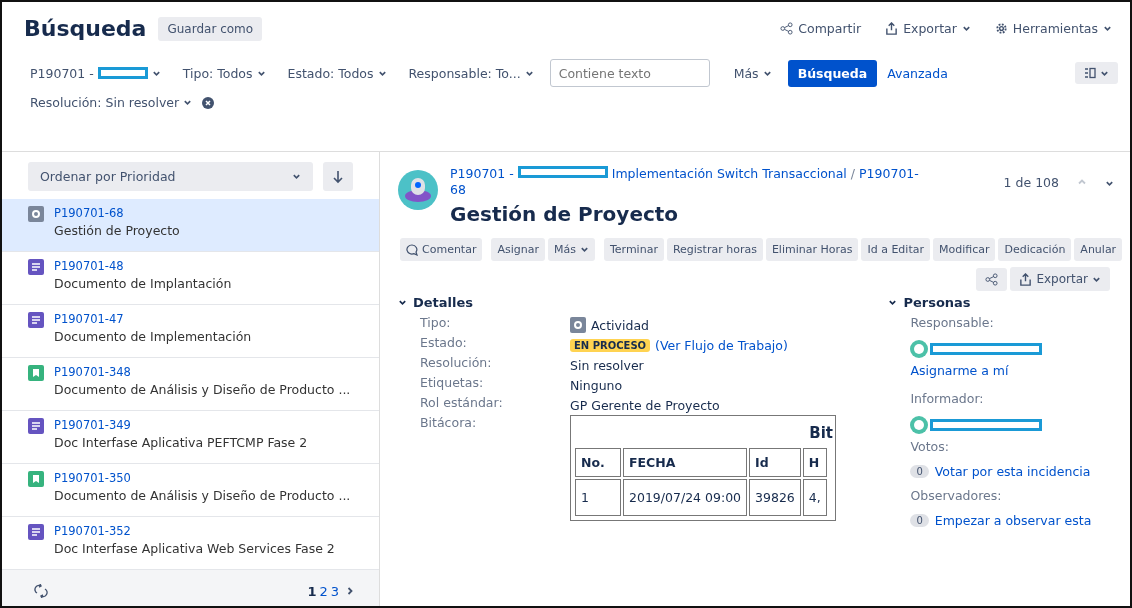 This screenshot has height=608, width=1132. Describe the element at coordinates (323, 591) in the screenshot. I see `page-link: 2` at that location.